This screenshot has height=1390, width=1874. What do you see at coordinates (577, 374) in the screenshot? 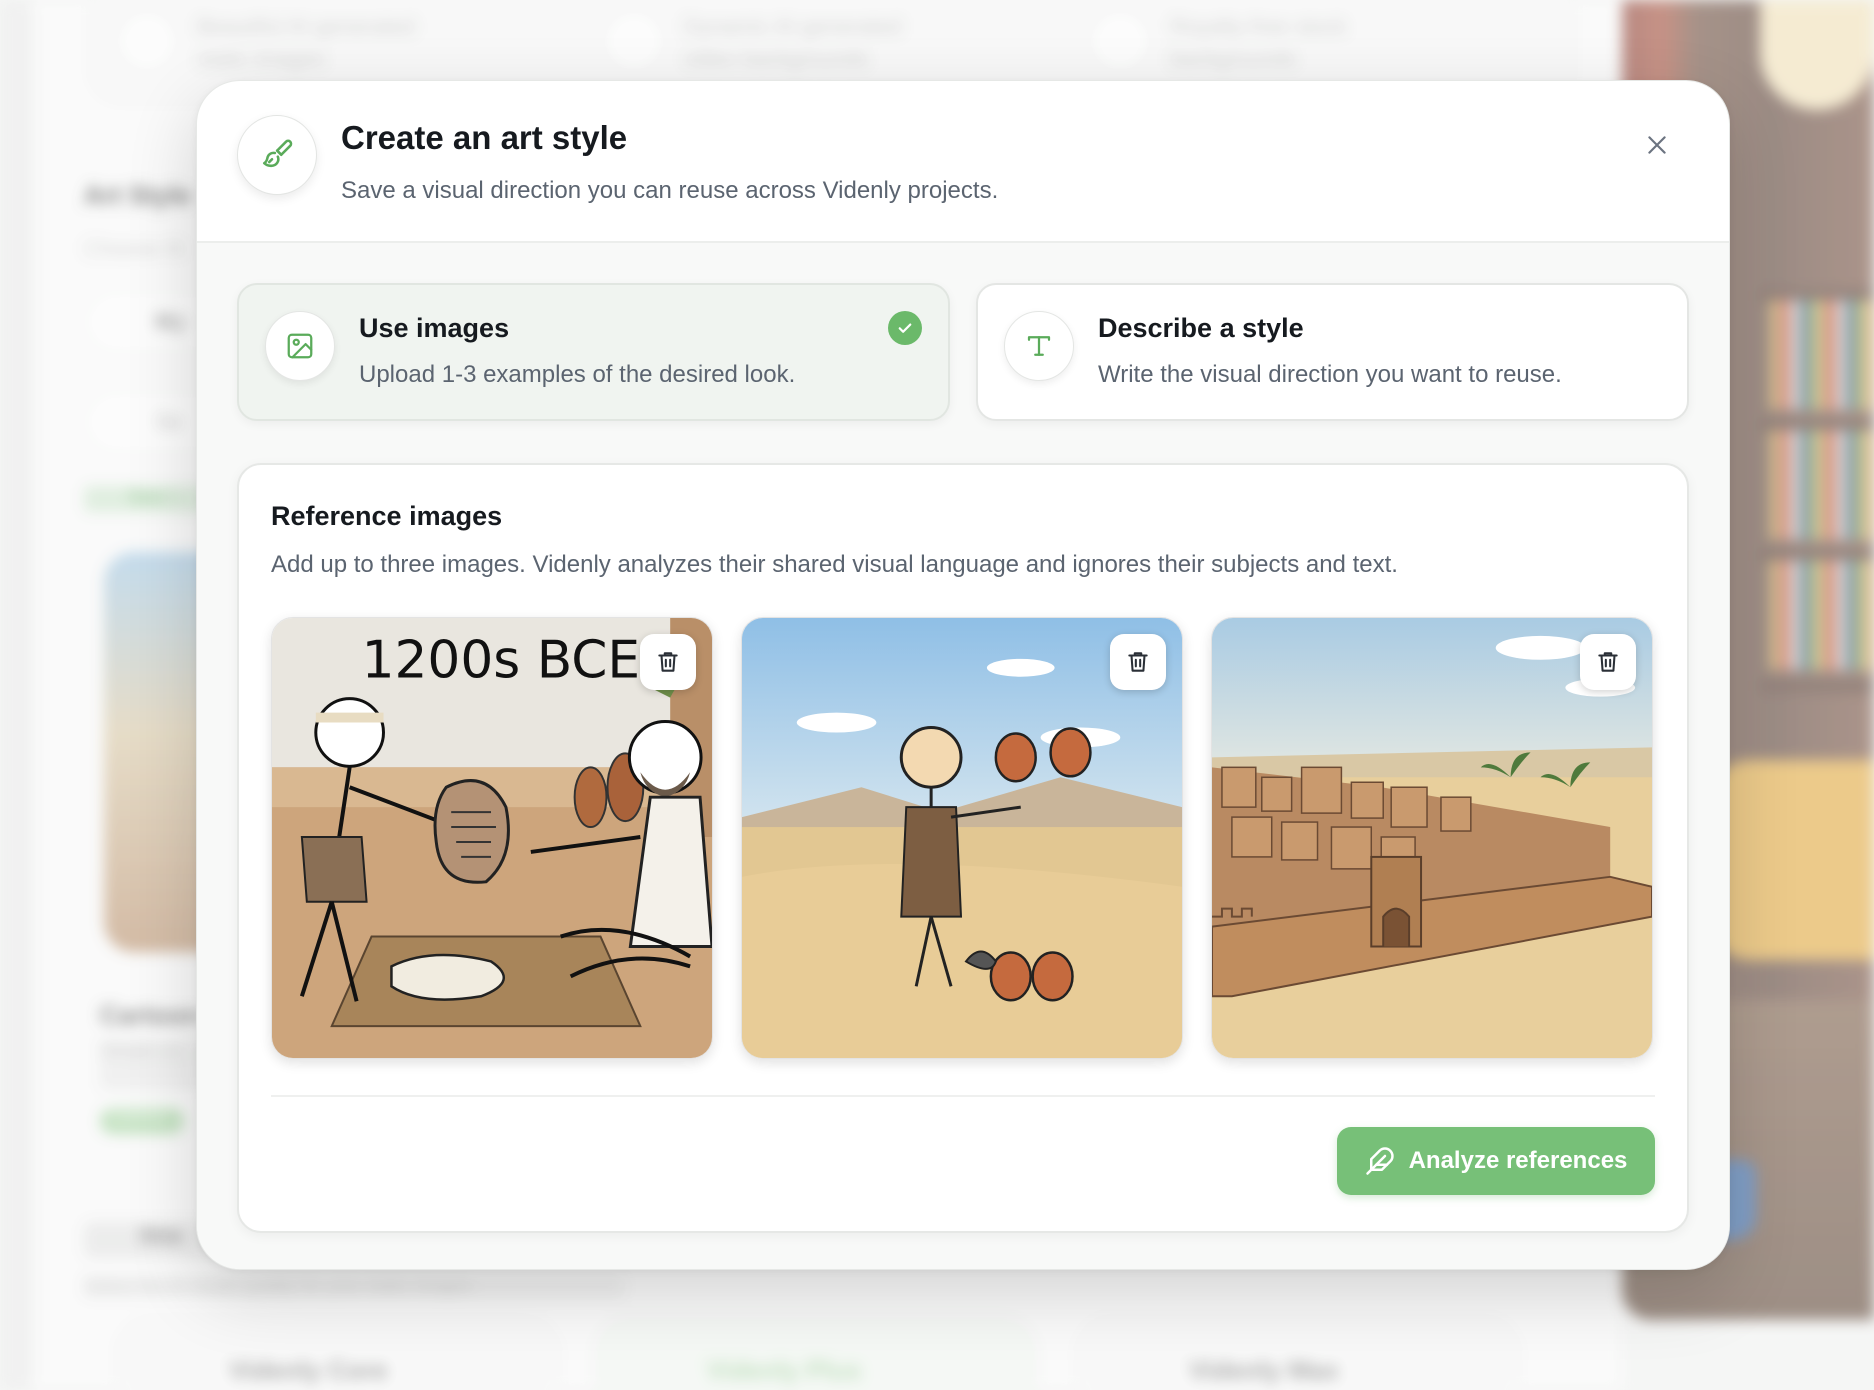
I see `option-description: Upload 1-3 examples of the desired look.` at bounding box center [577, 374].